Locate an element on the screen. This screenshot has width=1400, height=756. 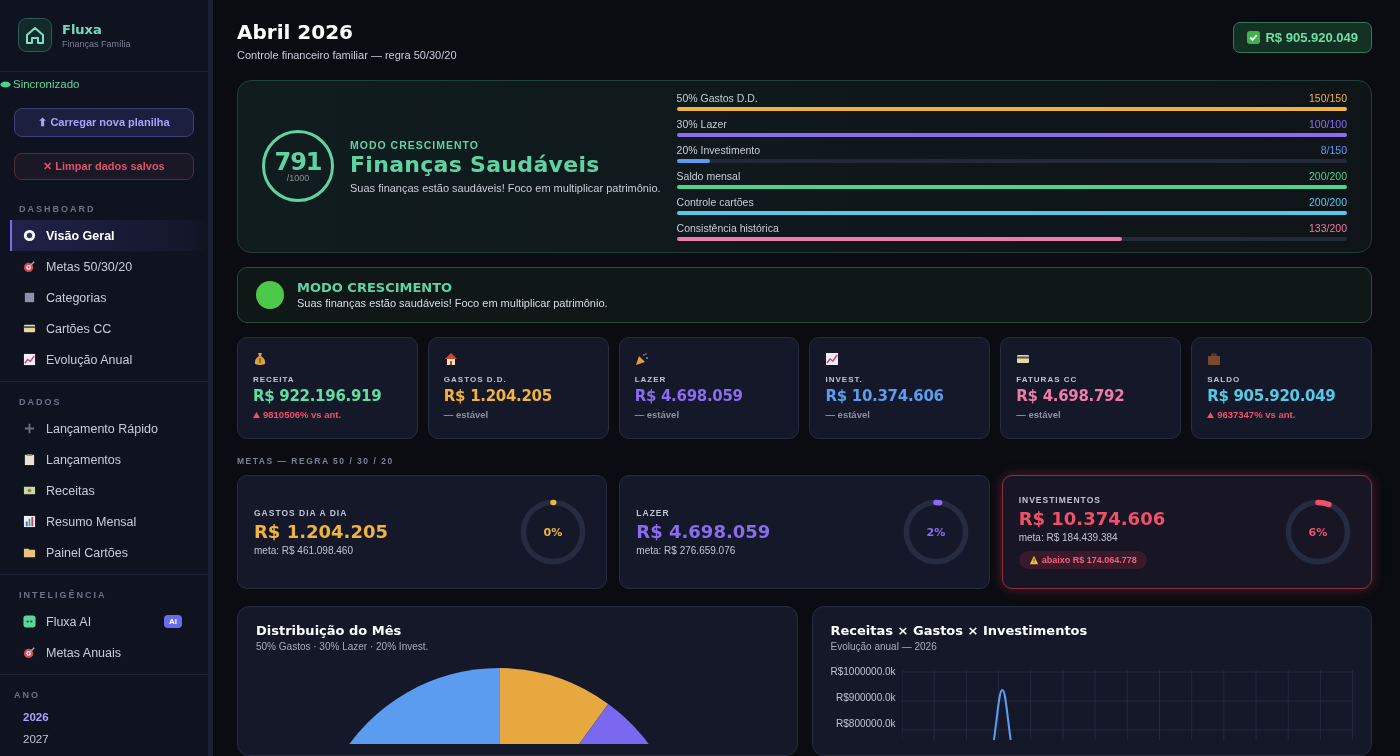
square-icon is located at coordinates (29, 297).